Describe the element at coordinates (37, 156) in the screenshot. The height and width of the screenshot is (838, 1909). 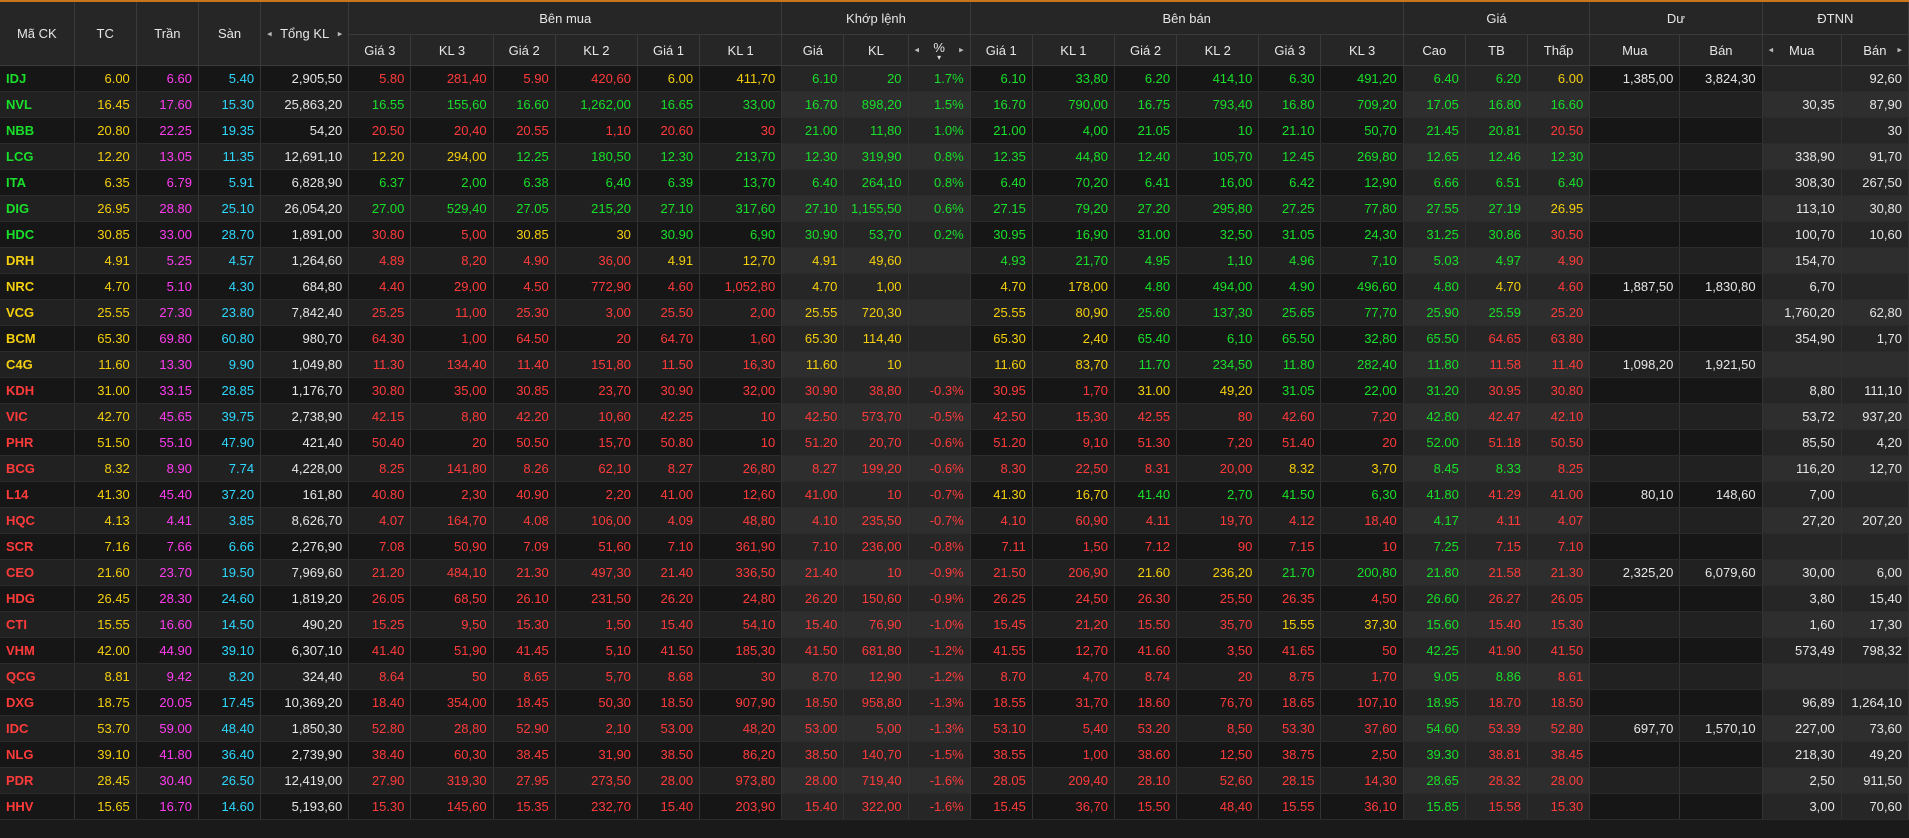
I see `symbol-cell: LCG` at that location.